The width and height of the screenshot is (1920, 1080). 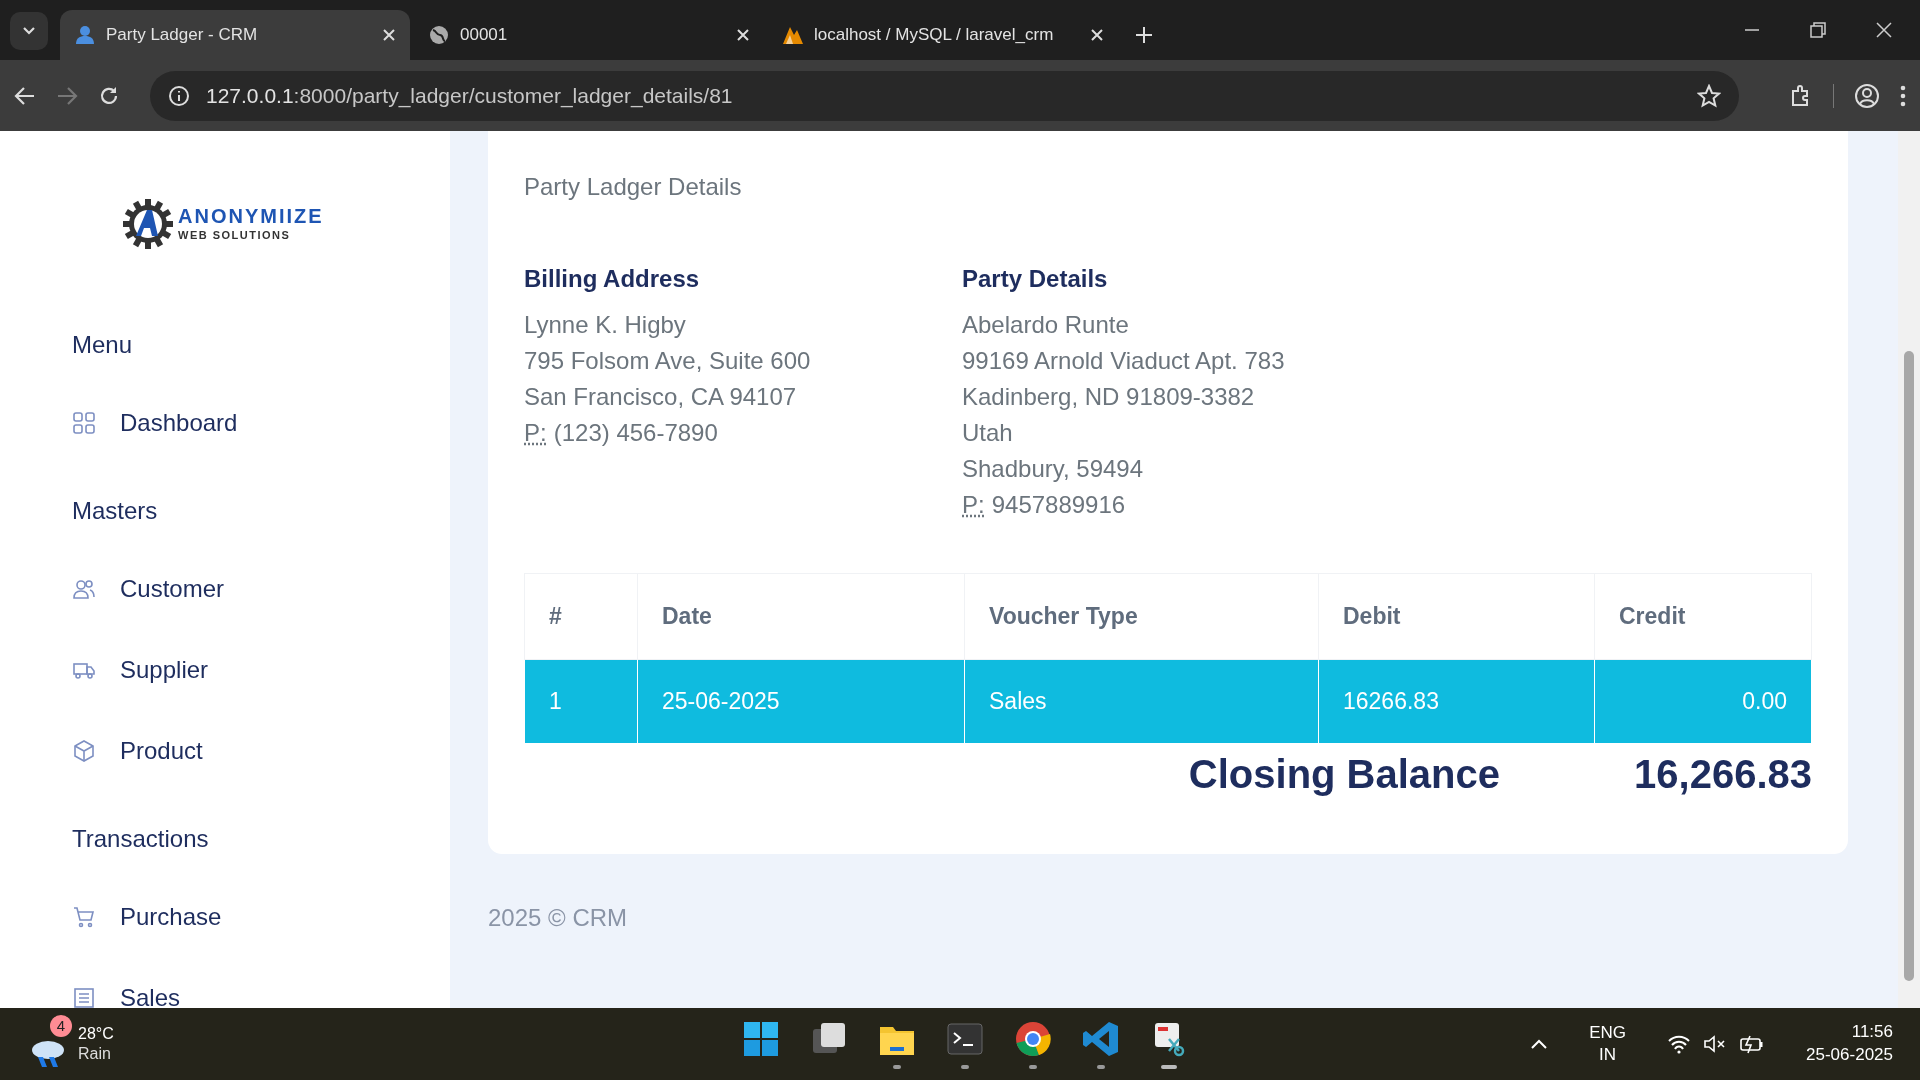 What do you see at coordinates (1456, 616) in the screenshot?
I see `column-header: Debit` at bounding box center [1456, 616].